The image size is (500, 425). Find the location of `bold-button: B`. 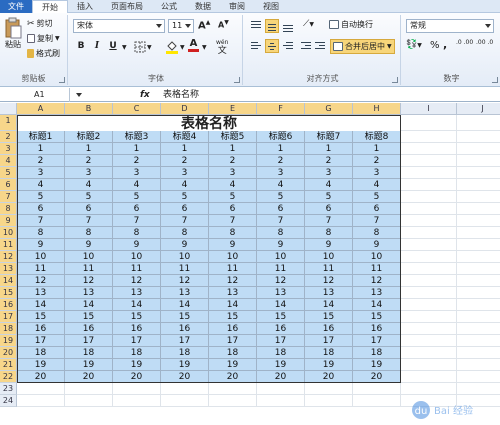

bold-button: B is located at coordinates (81, 46).